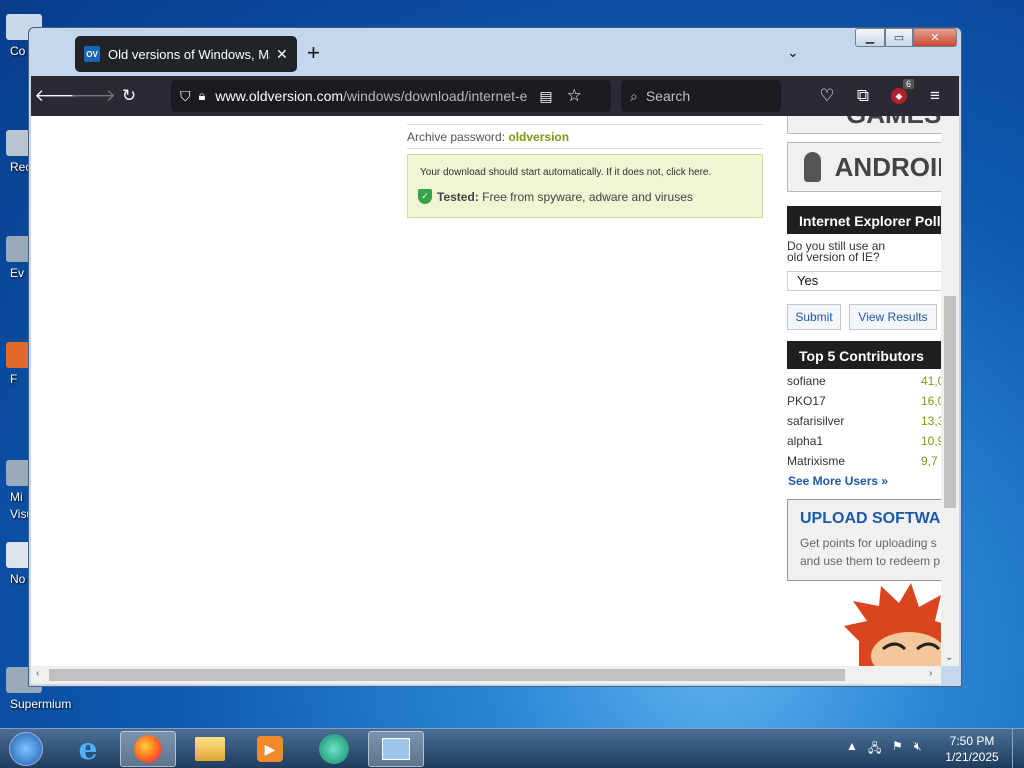 The width and height of the screenshot is (1024, 768). What do you see at coordinates (827, 96) in the screenshot?
I see `pocket-icon: ♡` at bounding box center [827, 96].